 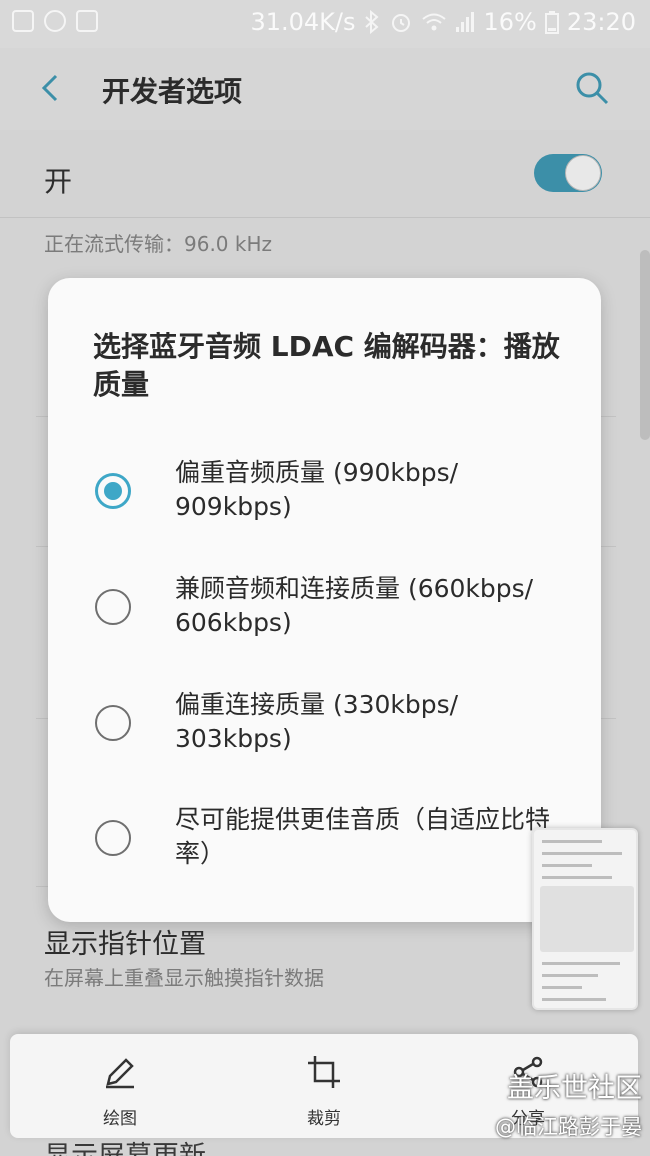 I want to click on status-bar: 31.04K/s 16% 23:20, so click(x=325, y=24).